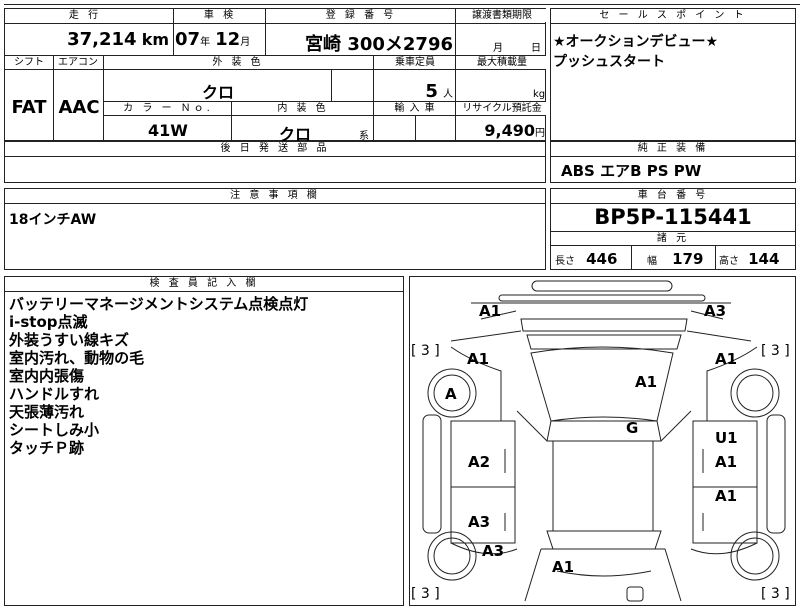 The image size is (800, 607). What do you see at coordinates (726, 462) in the screenshot?
I see `mark-right-front-door: A1` at bounding box center [726, 462].